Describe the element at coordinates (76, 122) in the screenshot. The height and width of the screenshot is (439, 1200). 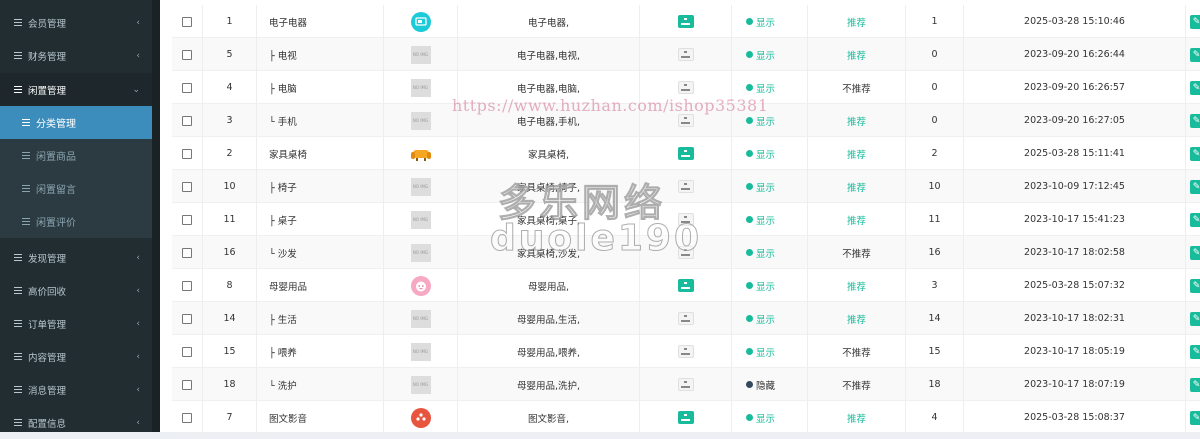
I see `sidebar-subitem-category: 分类管理` at that location.